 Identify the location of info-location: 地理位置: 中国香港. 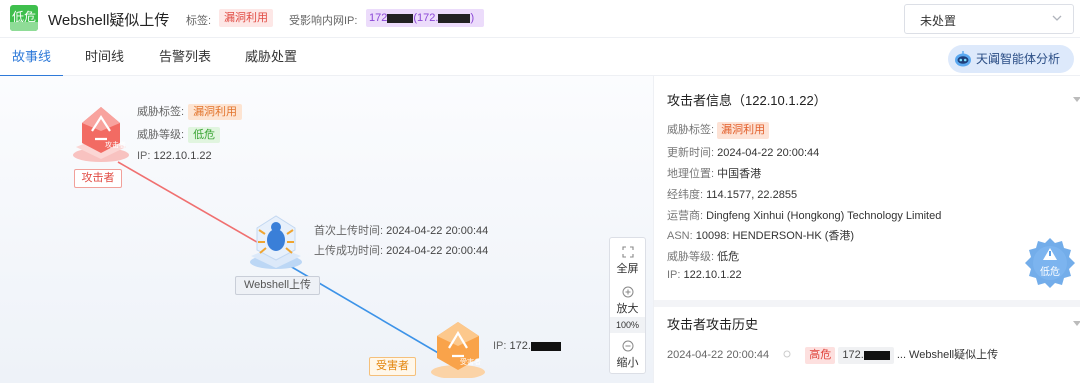
(714, 173).